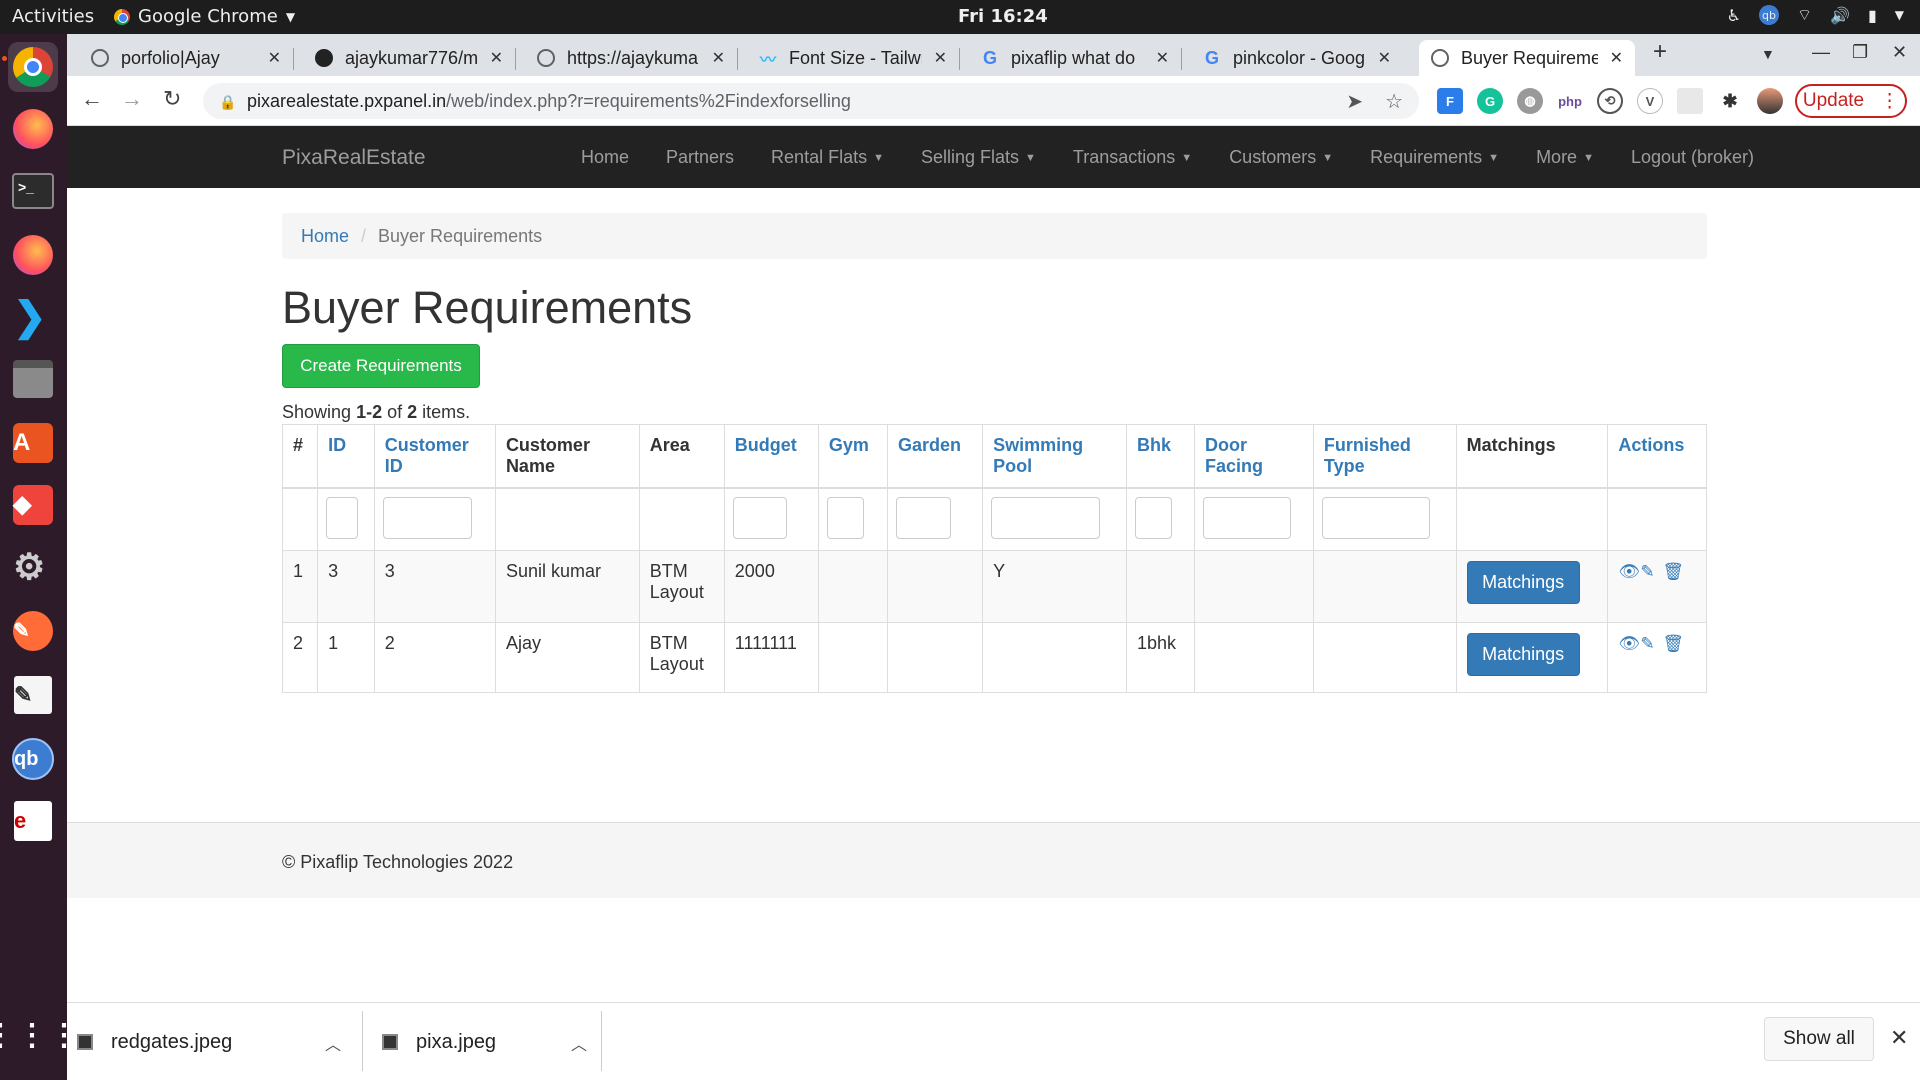 This screenshot has height=1080, width=1920. I want to click on battery-icon: ▮, so click(1872, 15).